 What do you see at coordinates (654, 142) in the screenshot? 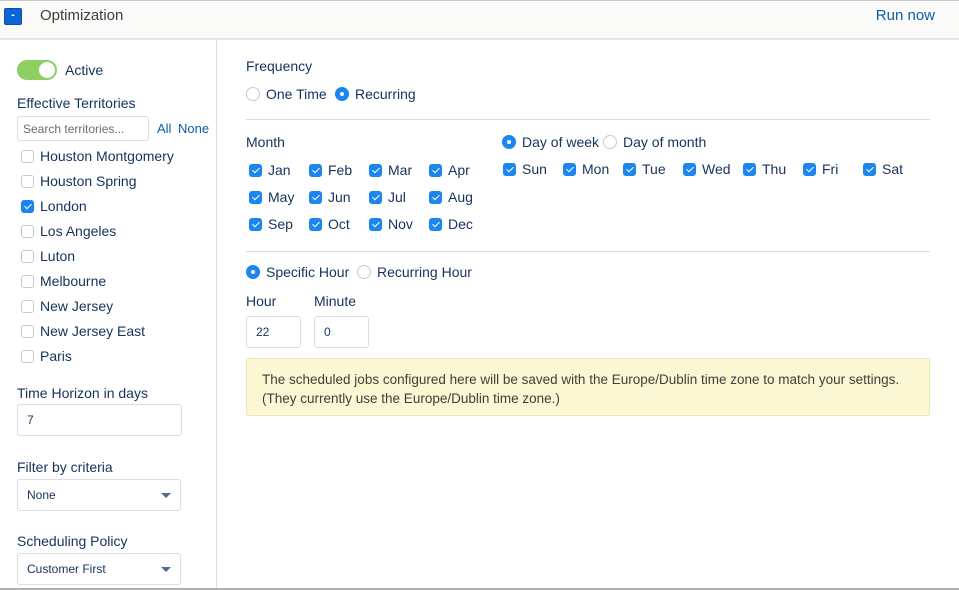
I see `day-of-month-option: Day of month` at bounding box center [654, 142].